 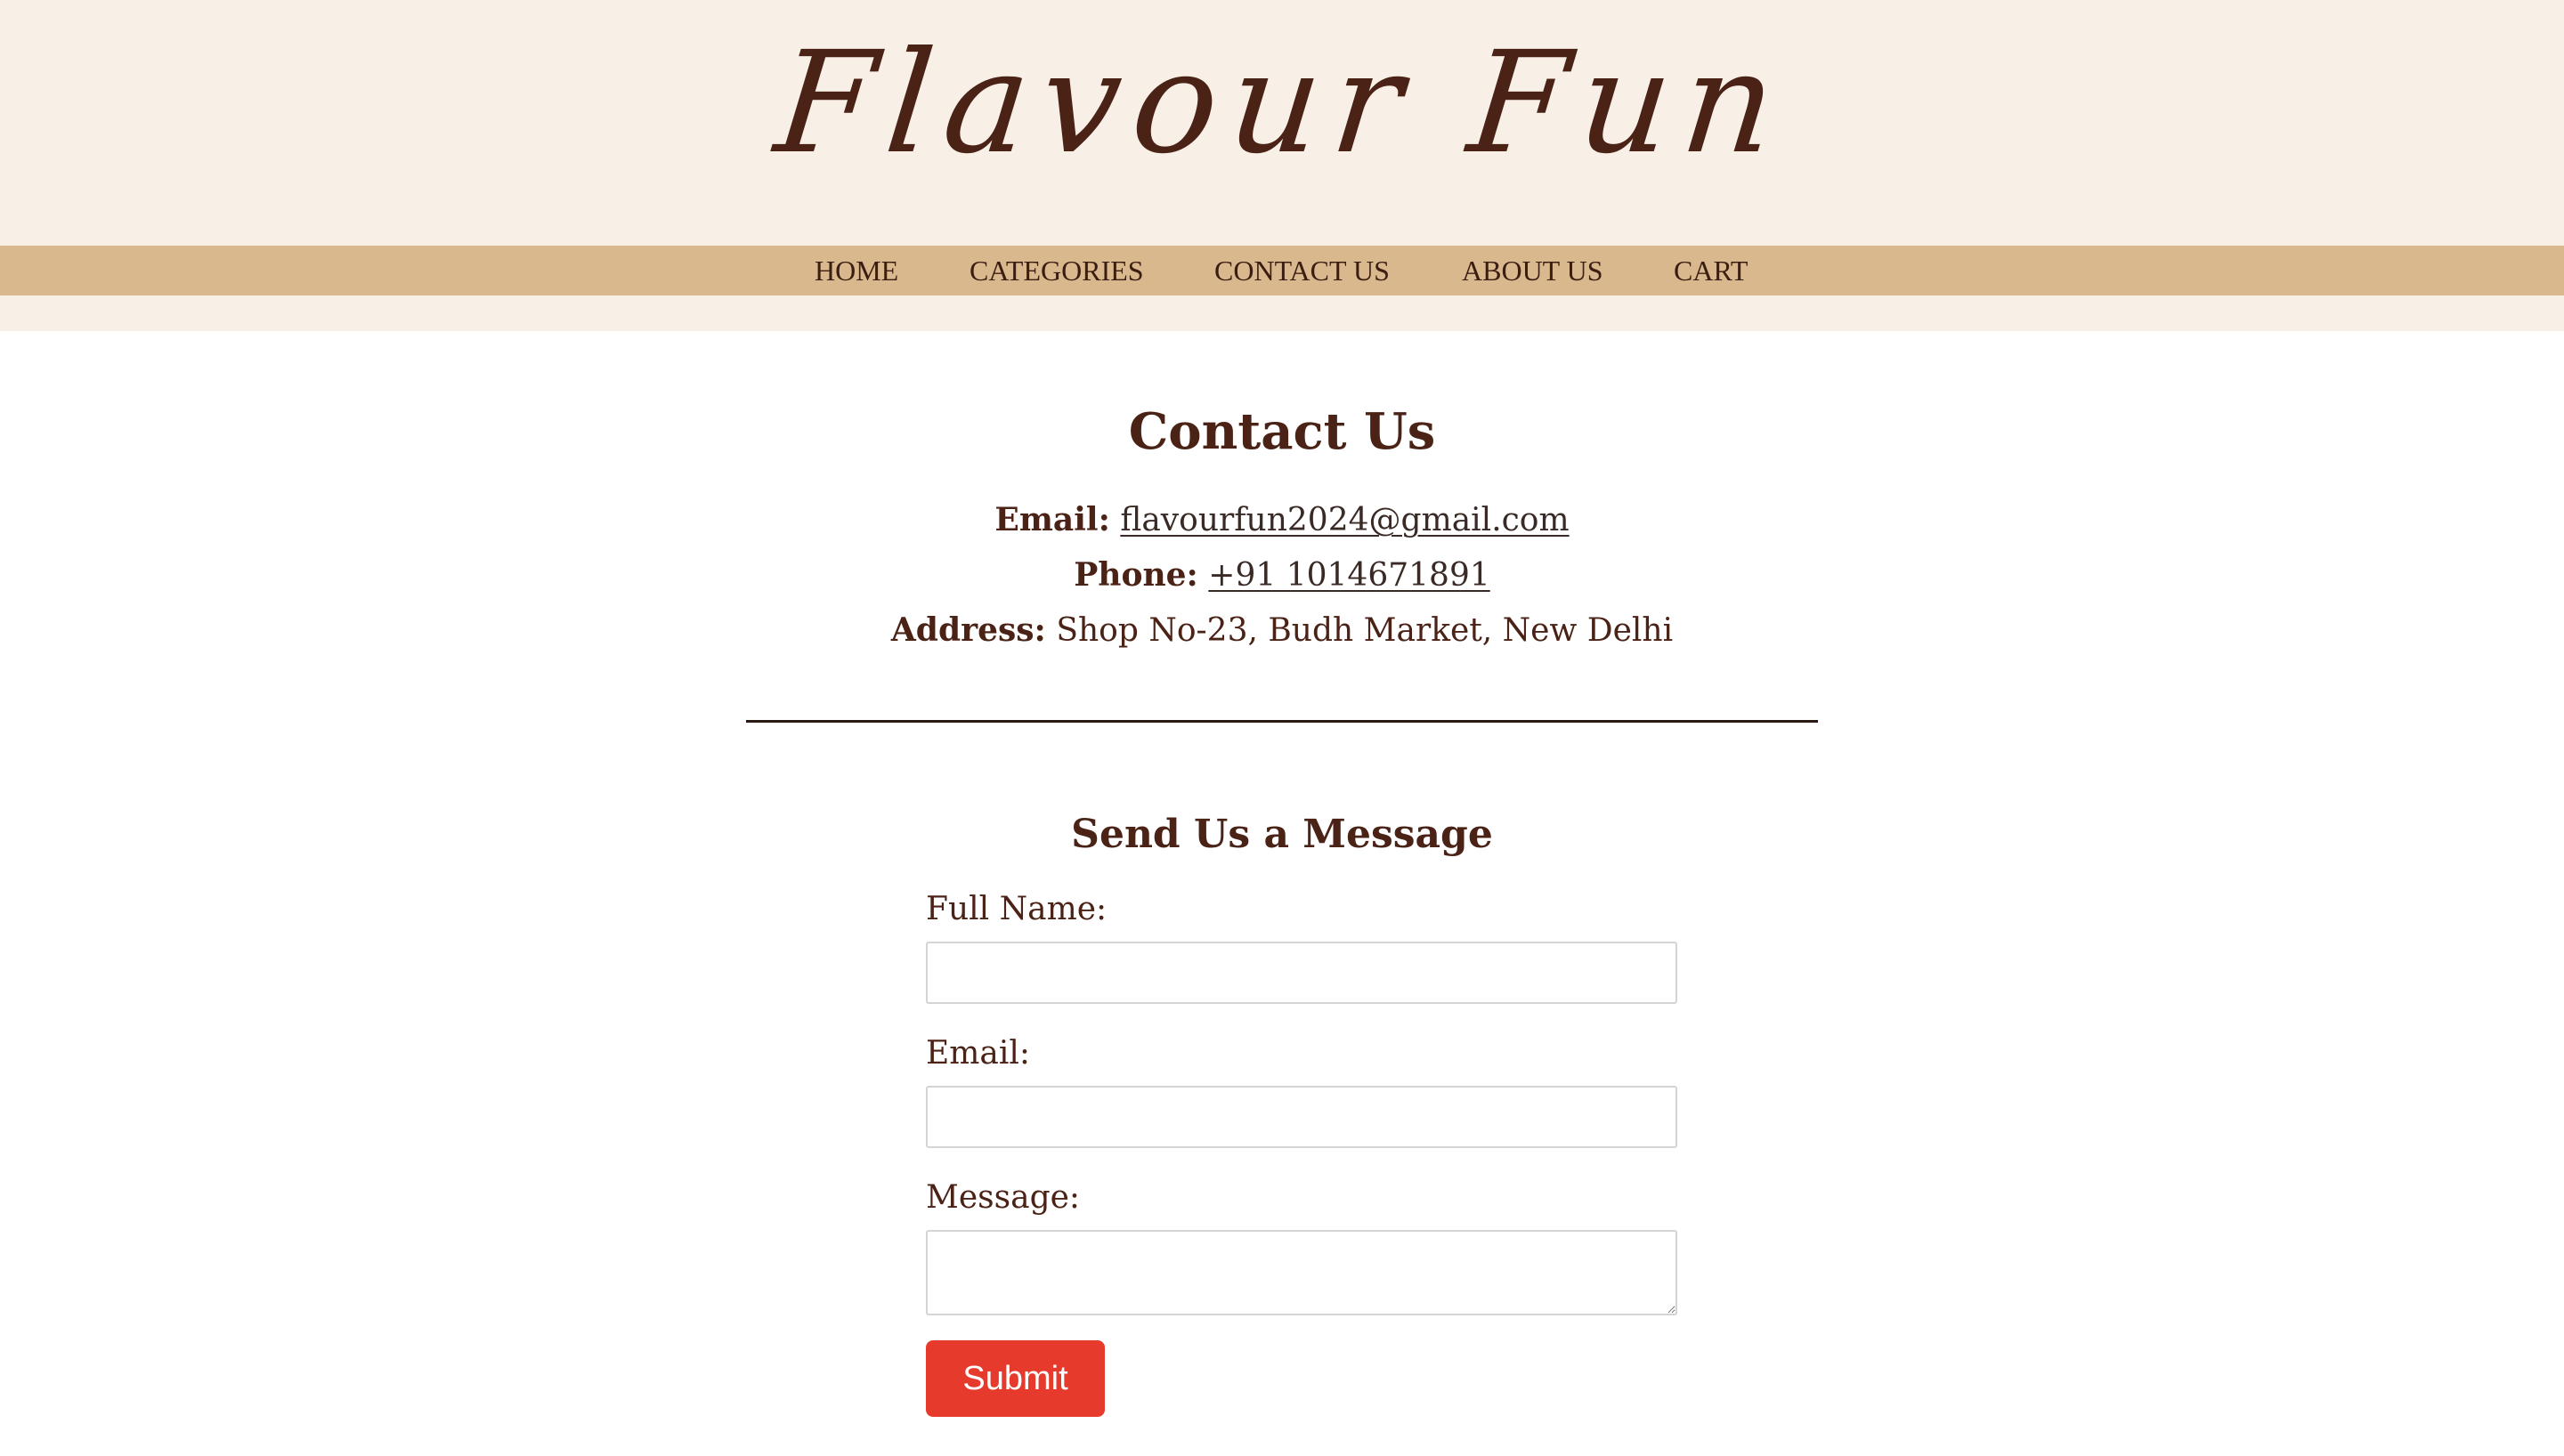 I want to click on main-nav: HOME CATEGORIES CONTACT US ABOUT US CART, so click(x=1282, y=270).